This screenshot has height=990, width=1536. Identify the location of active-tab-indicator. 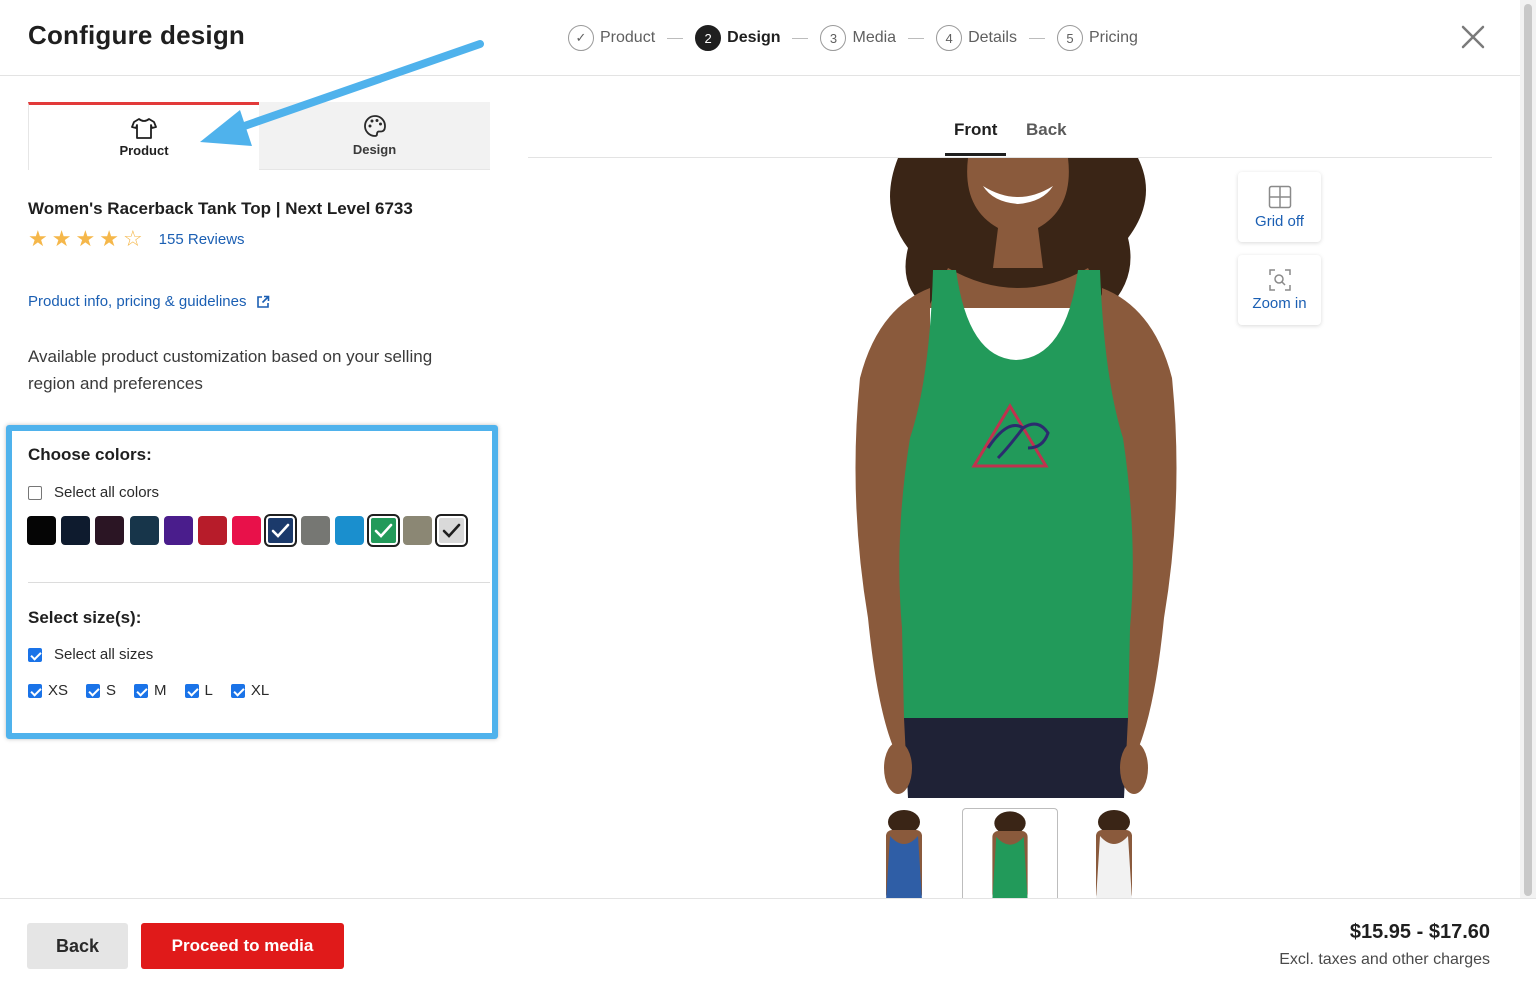
(975, 154).